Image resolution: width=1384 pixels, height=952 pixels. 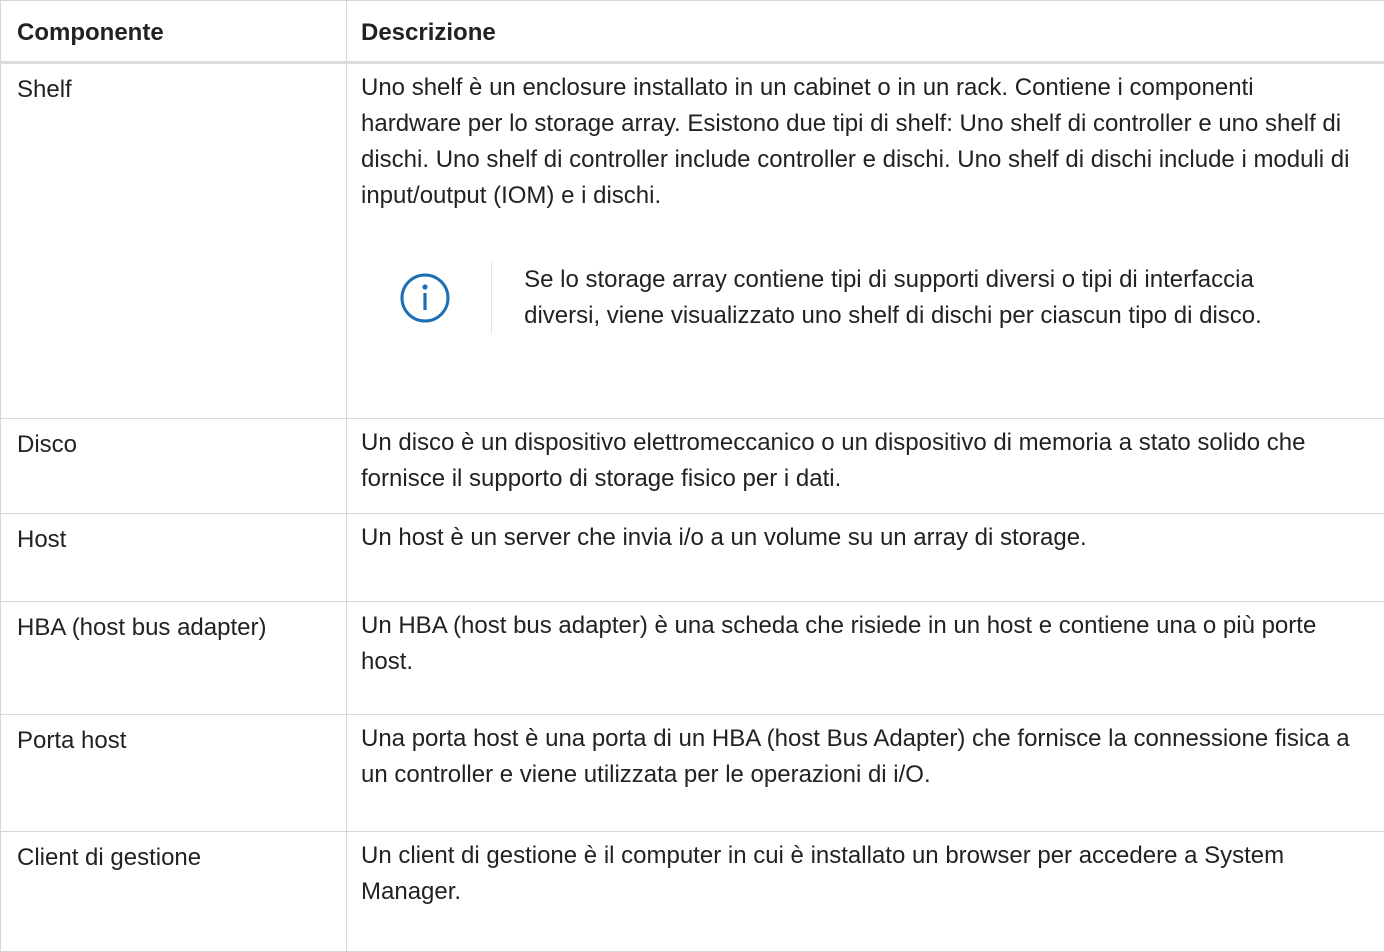 I want to click on component-name: Porta host, so click(x=174, y=773).